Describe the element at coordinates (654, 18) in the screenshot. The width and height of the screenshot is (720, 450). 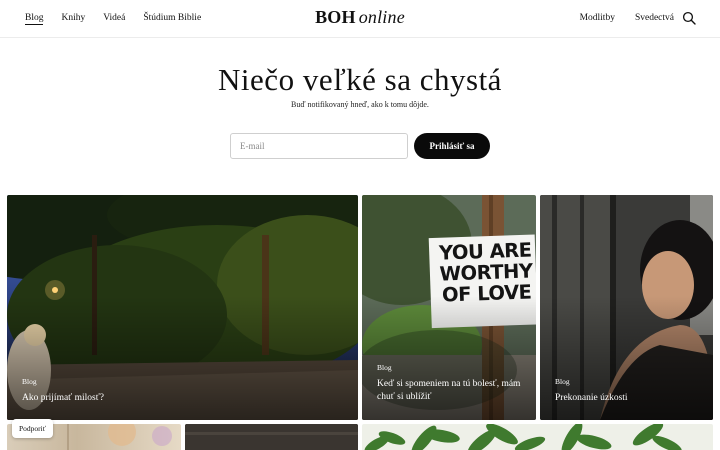
I see `nav-svedectva: Svedectvá` at that location.